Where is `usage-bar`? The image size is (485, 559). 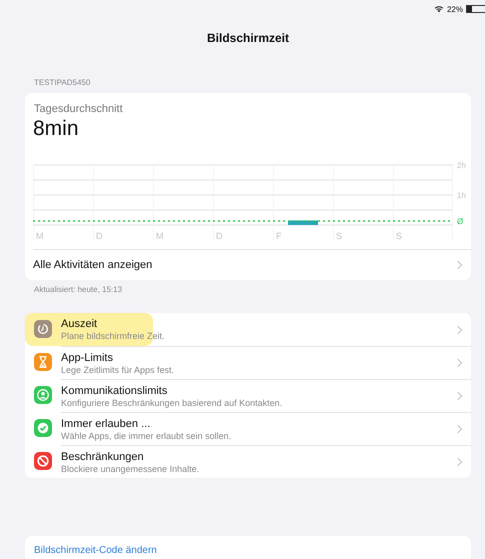
usage-bar is located at coordinates (303, 222).